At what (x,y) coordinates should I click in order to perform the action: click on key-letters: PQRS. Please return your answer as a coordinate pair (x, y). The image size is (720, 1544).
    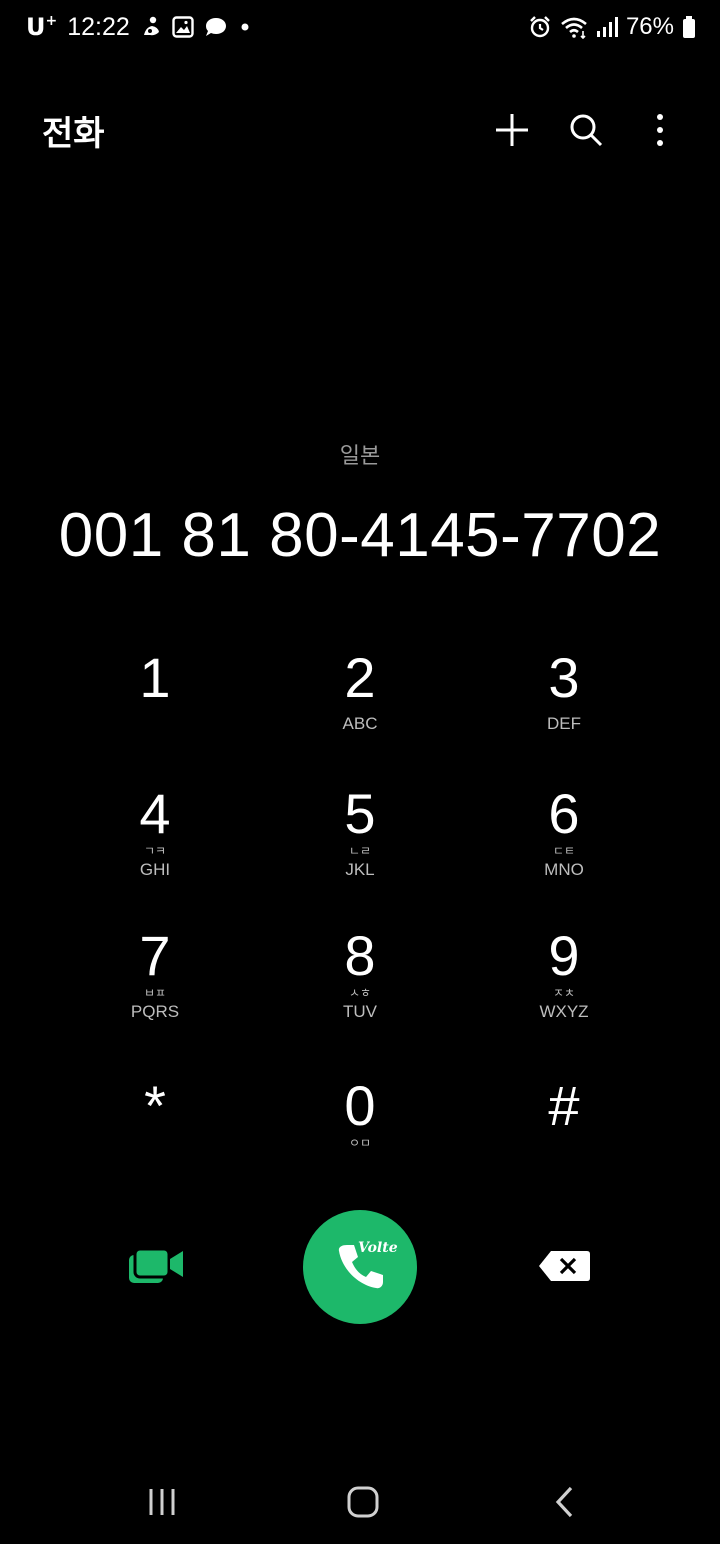
    Looking at the image, I should click on (155, 1011).